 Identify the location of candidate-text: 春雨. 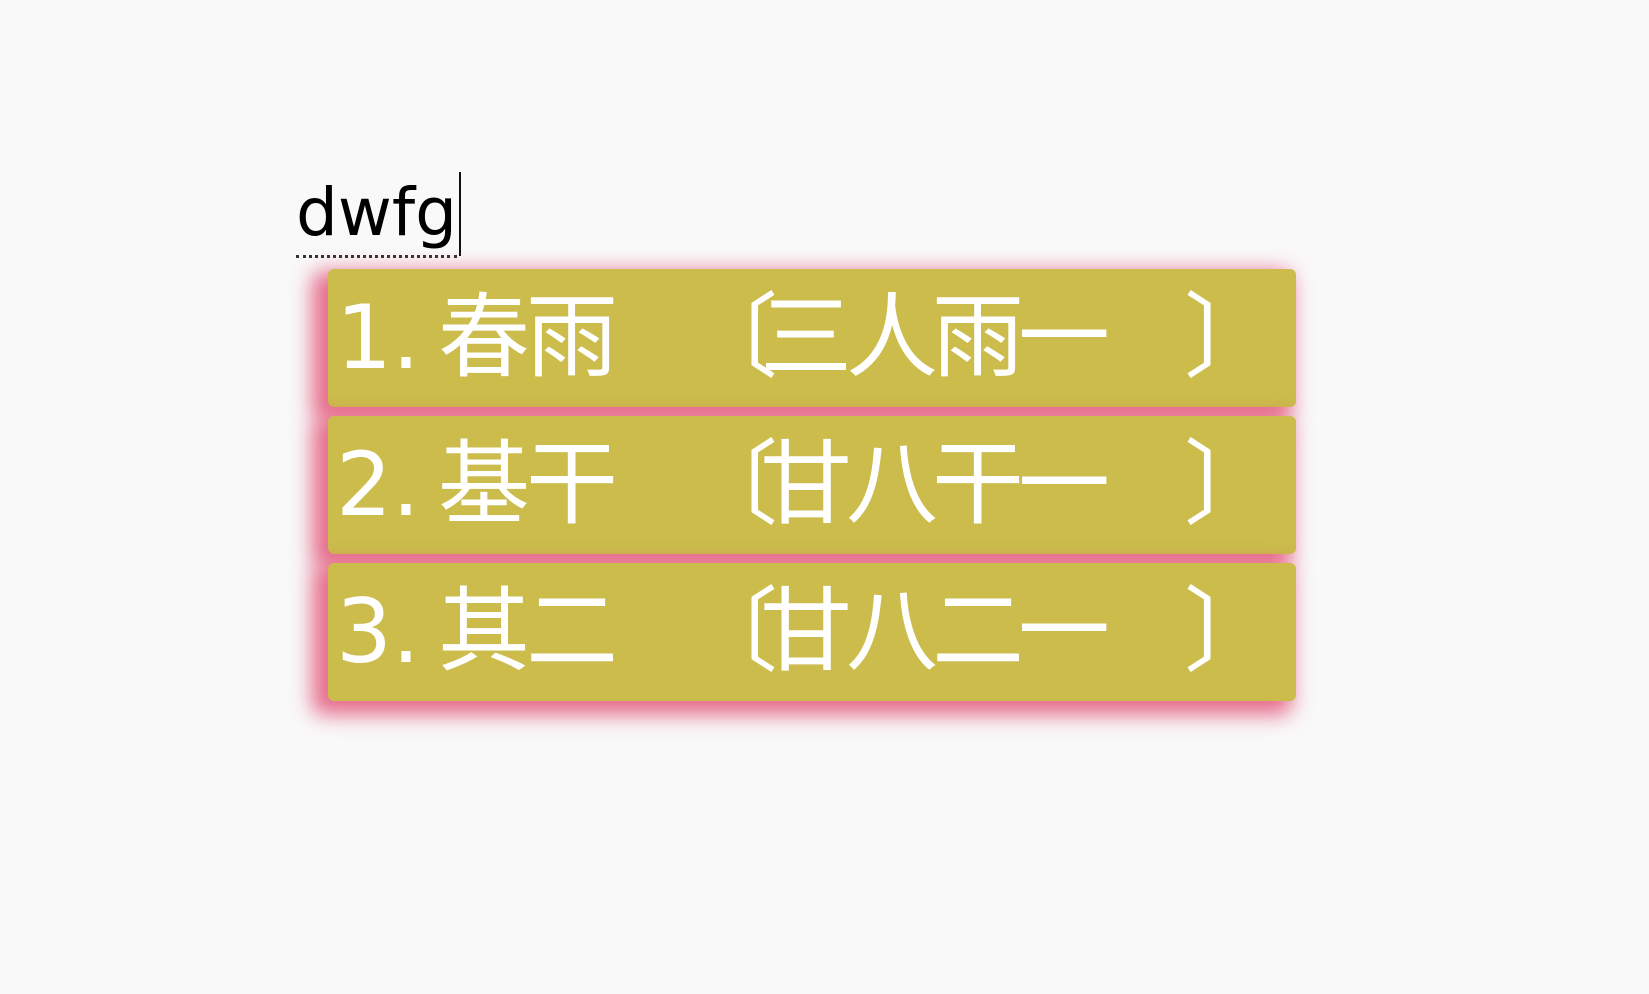
(528, 337).